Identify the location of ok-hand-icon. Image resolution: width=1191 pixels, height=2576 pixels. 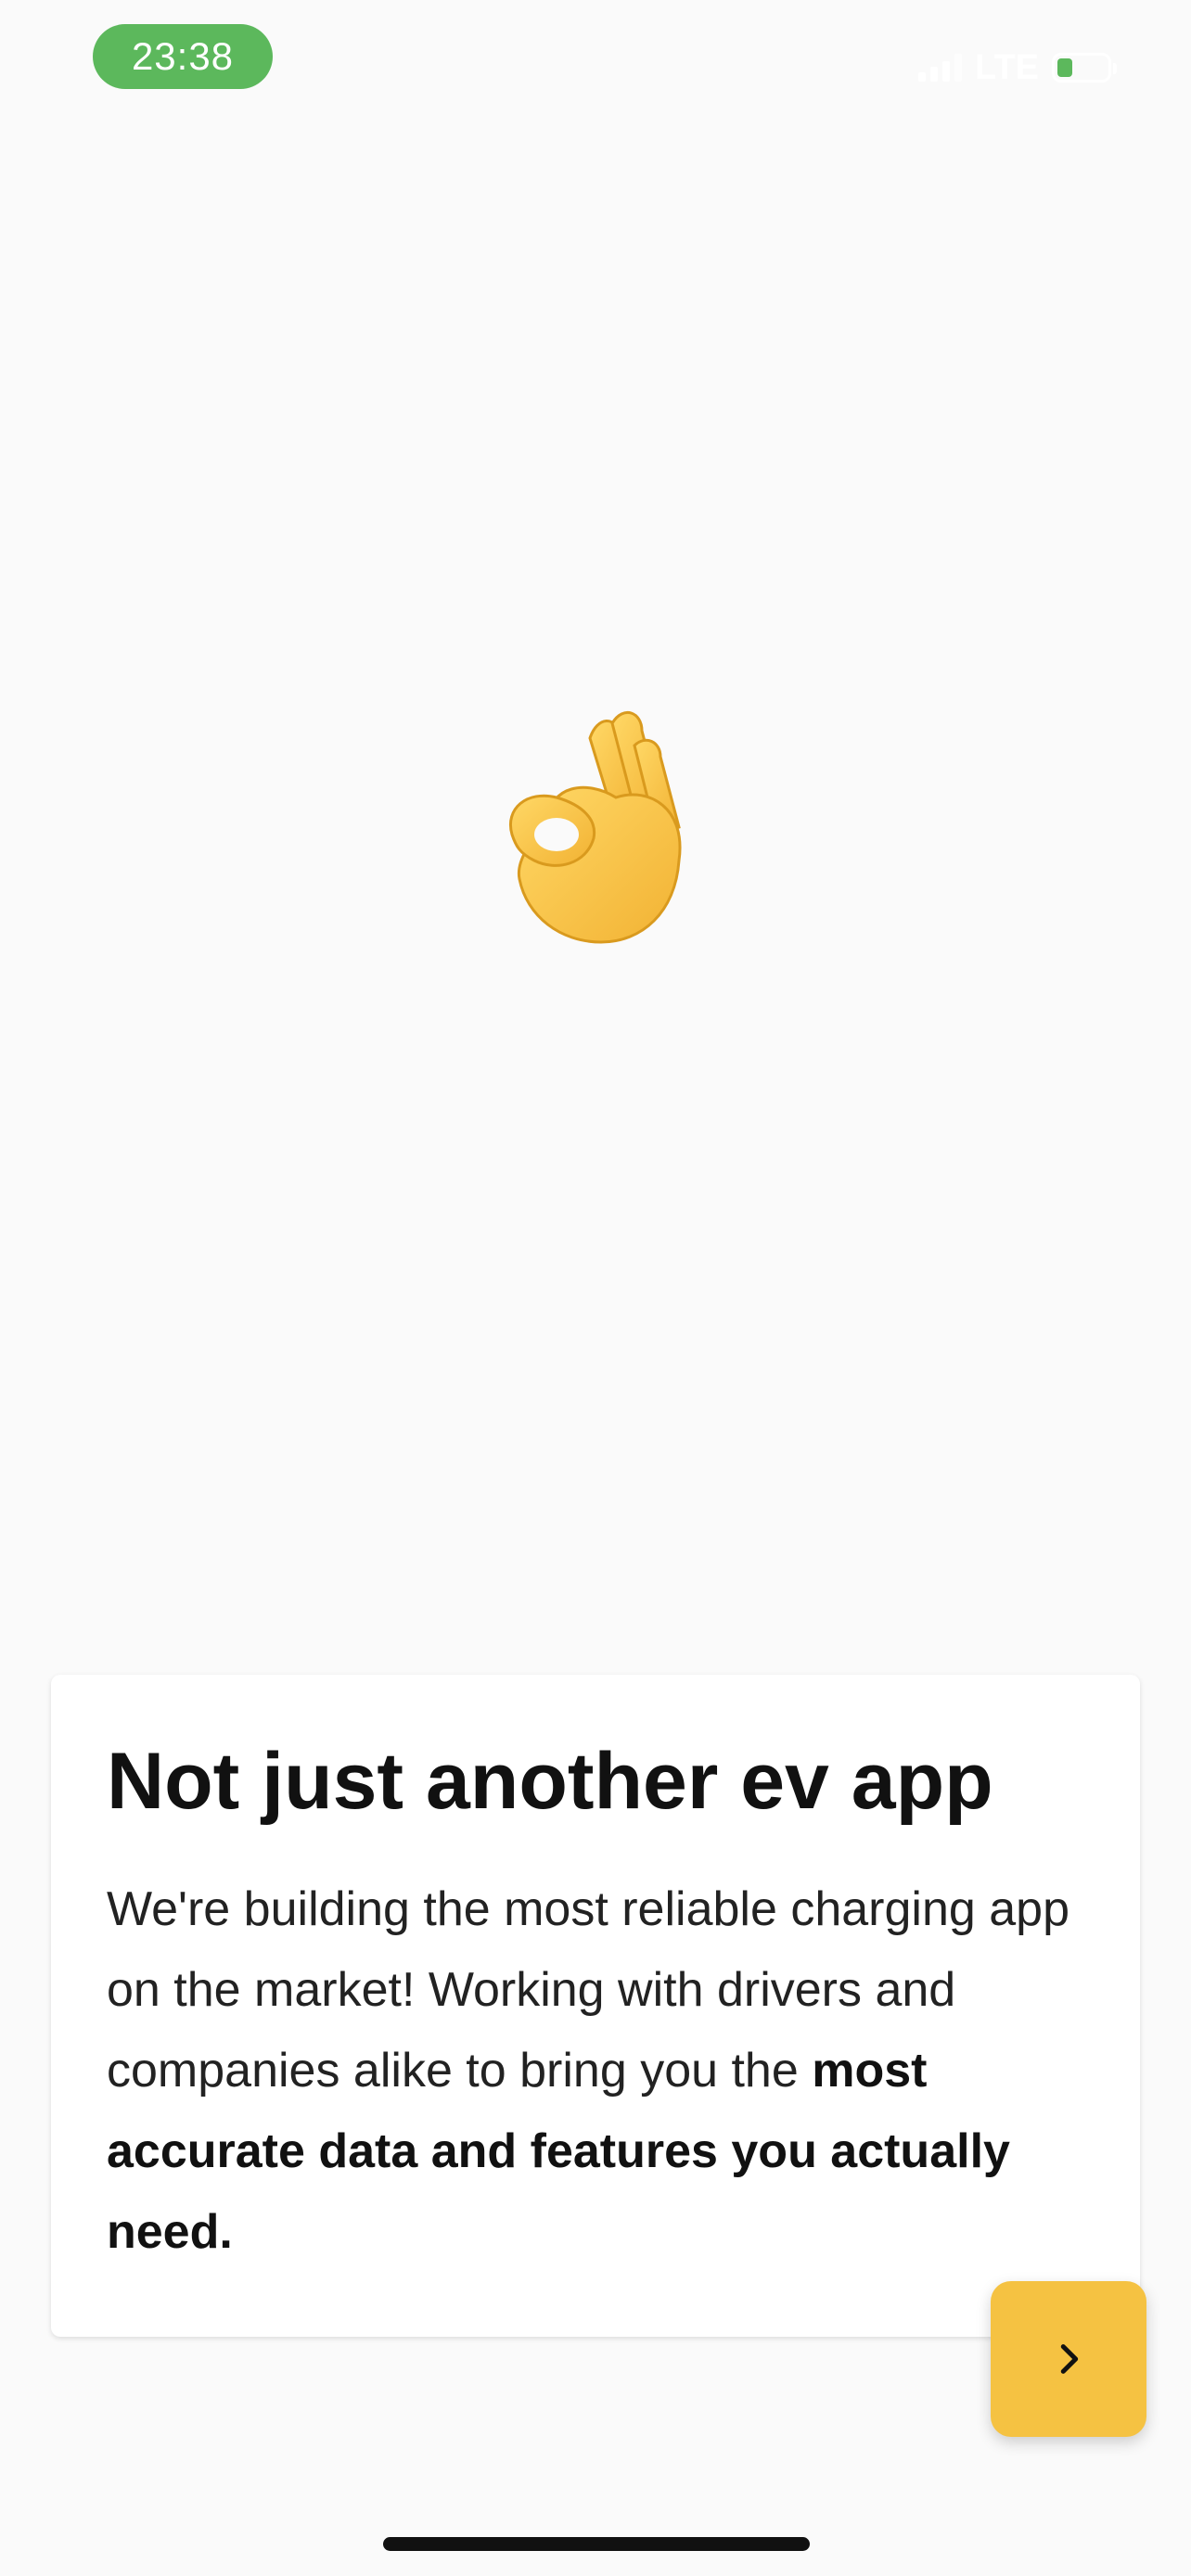
(595, 827).